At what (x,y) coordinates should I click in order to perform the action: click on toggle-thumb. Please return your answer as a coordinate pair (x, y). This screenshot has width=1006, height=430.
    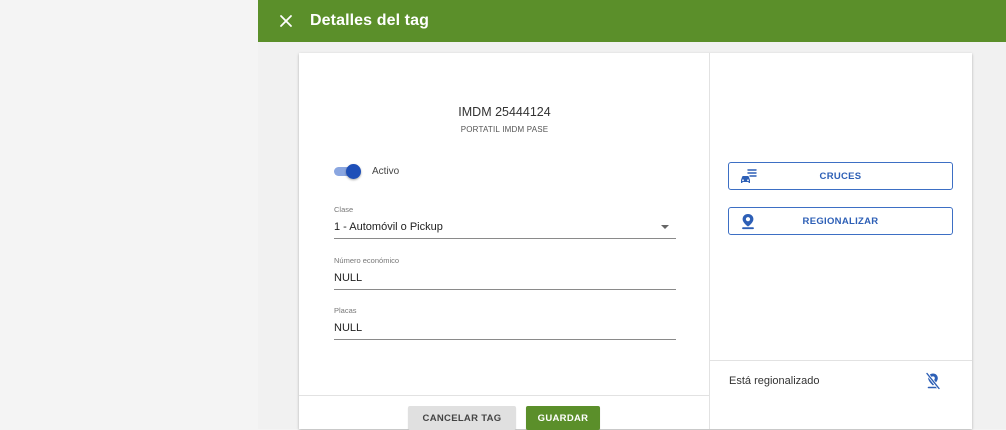
    Looking at the image, I should click on (353, 171).